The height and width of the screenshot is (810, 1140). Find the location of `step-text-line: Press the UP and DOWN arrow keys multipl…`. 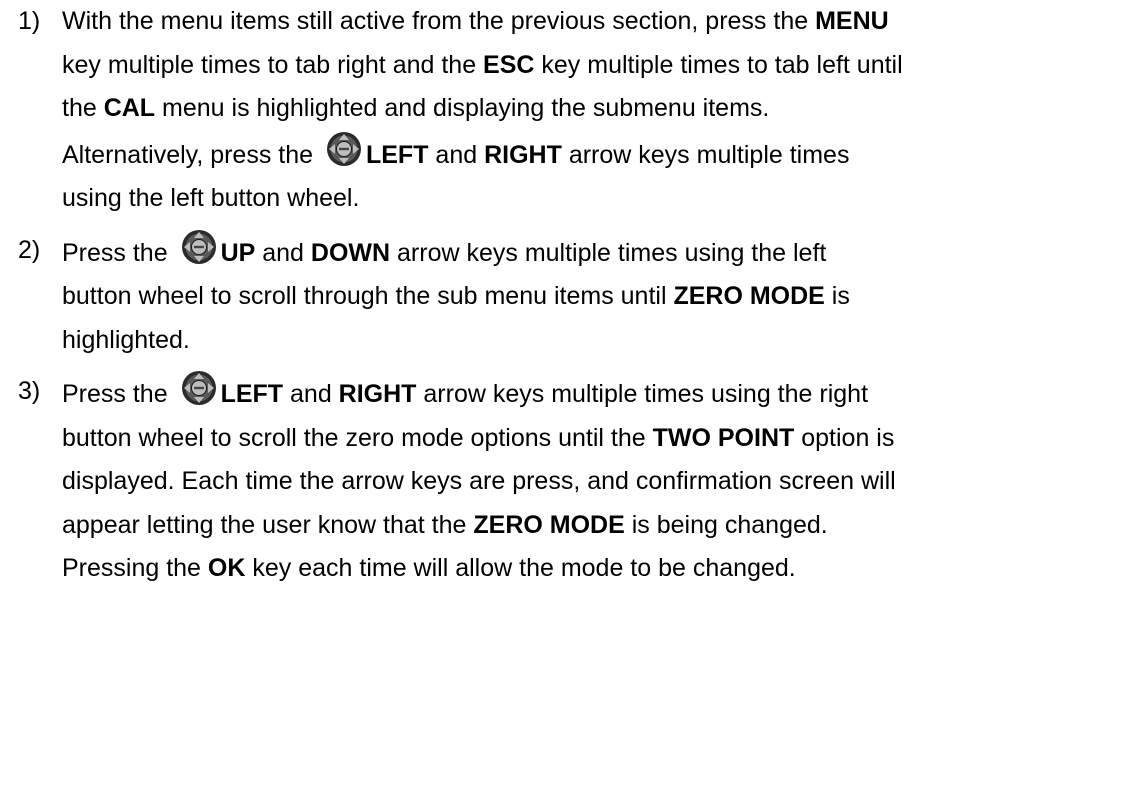

step-text-line: Press the UP and DOWN arrow keys multipl… is located at coordinates (601, 252).